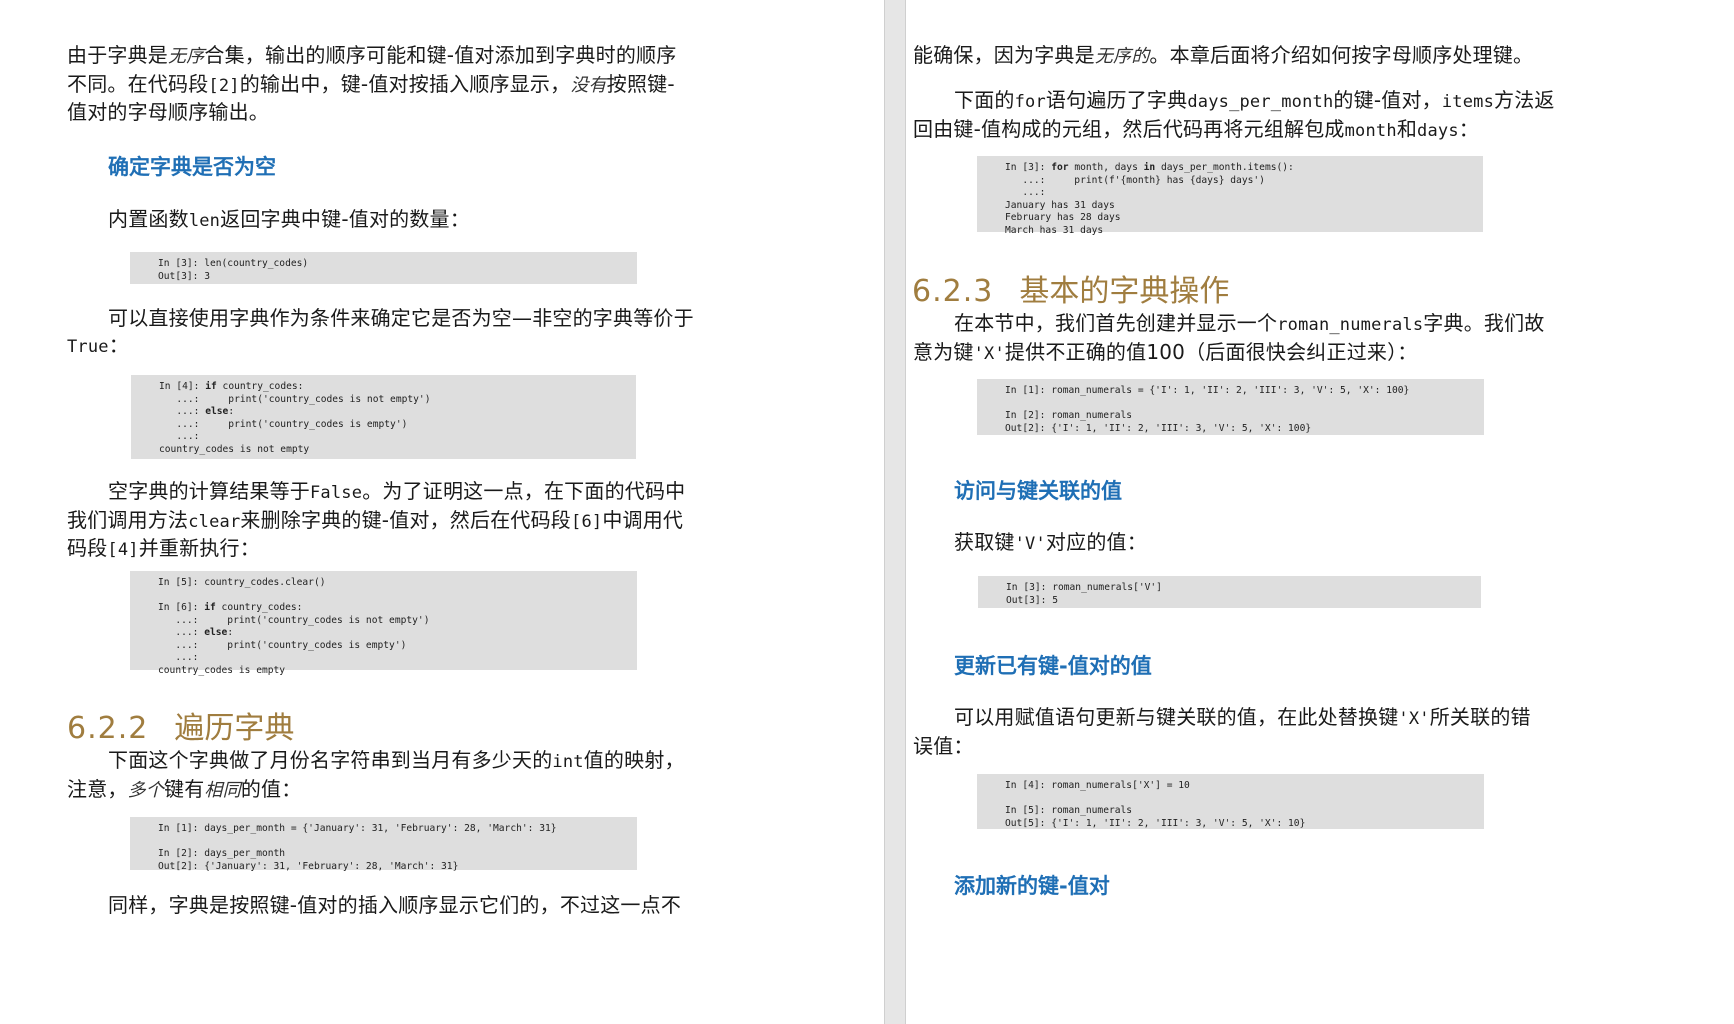 The width and height of the screenshot is (1734, 1024). Describe the element at coordinates (634, 760) in the screenshot. I see `text-segment: 值的映射，` at that location.